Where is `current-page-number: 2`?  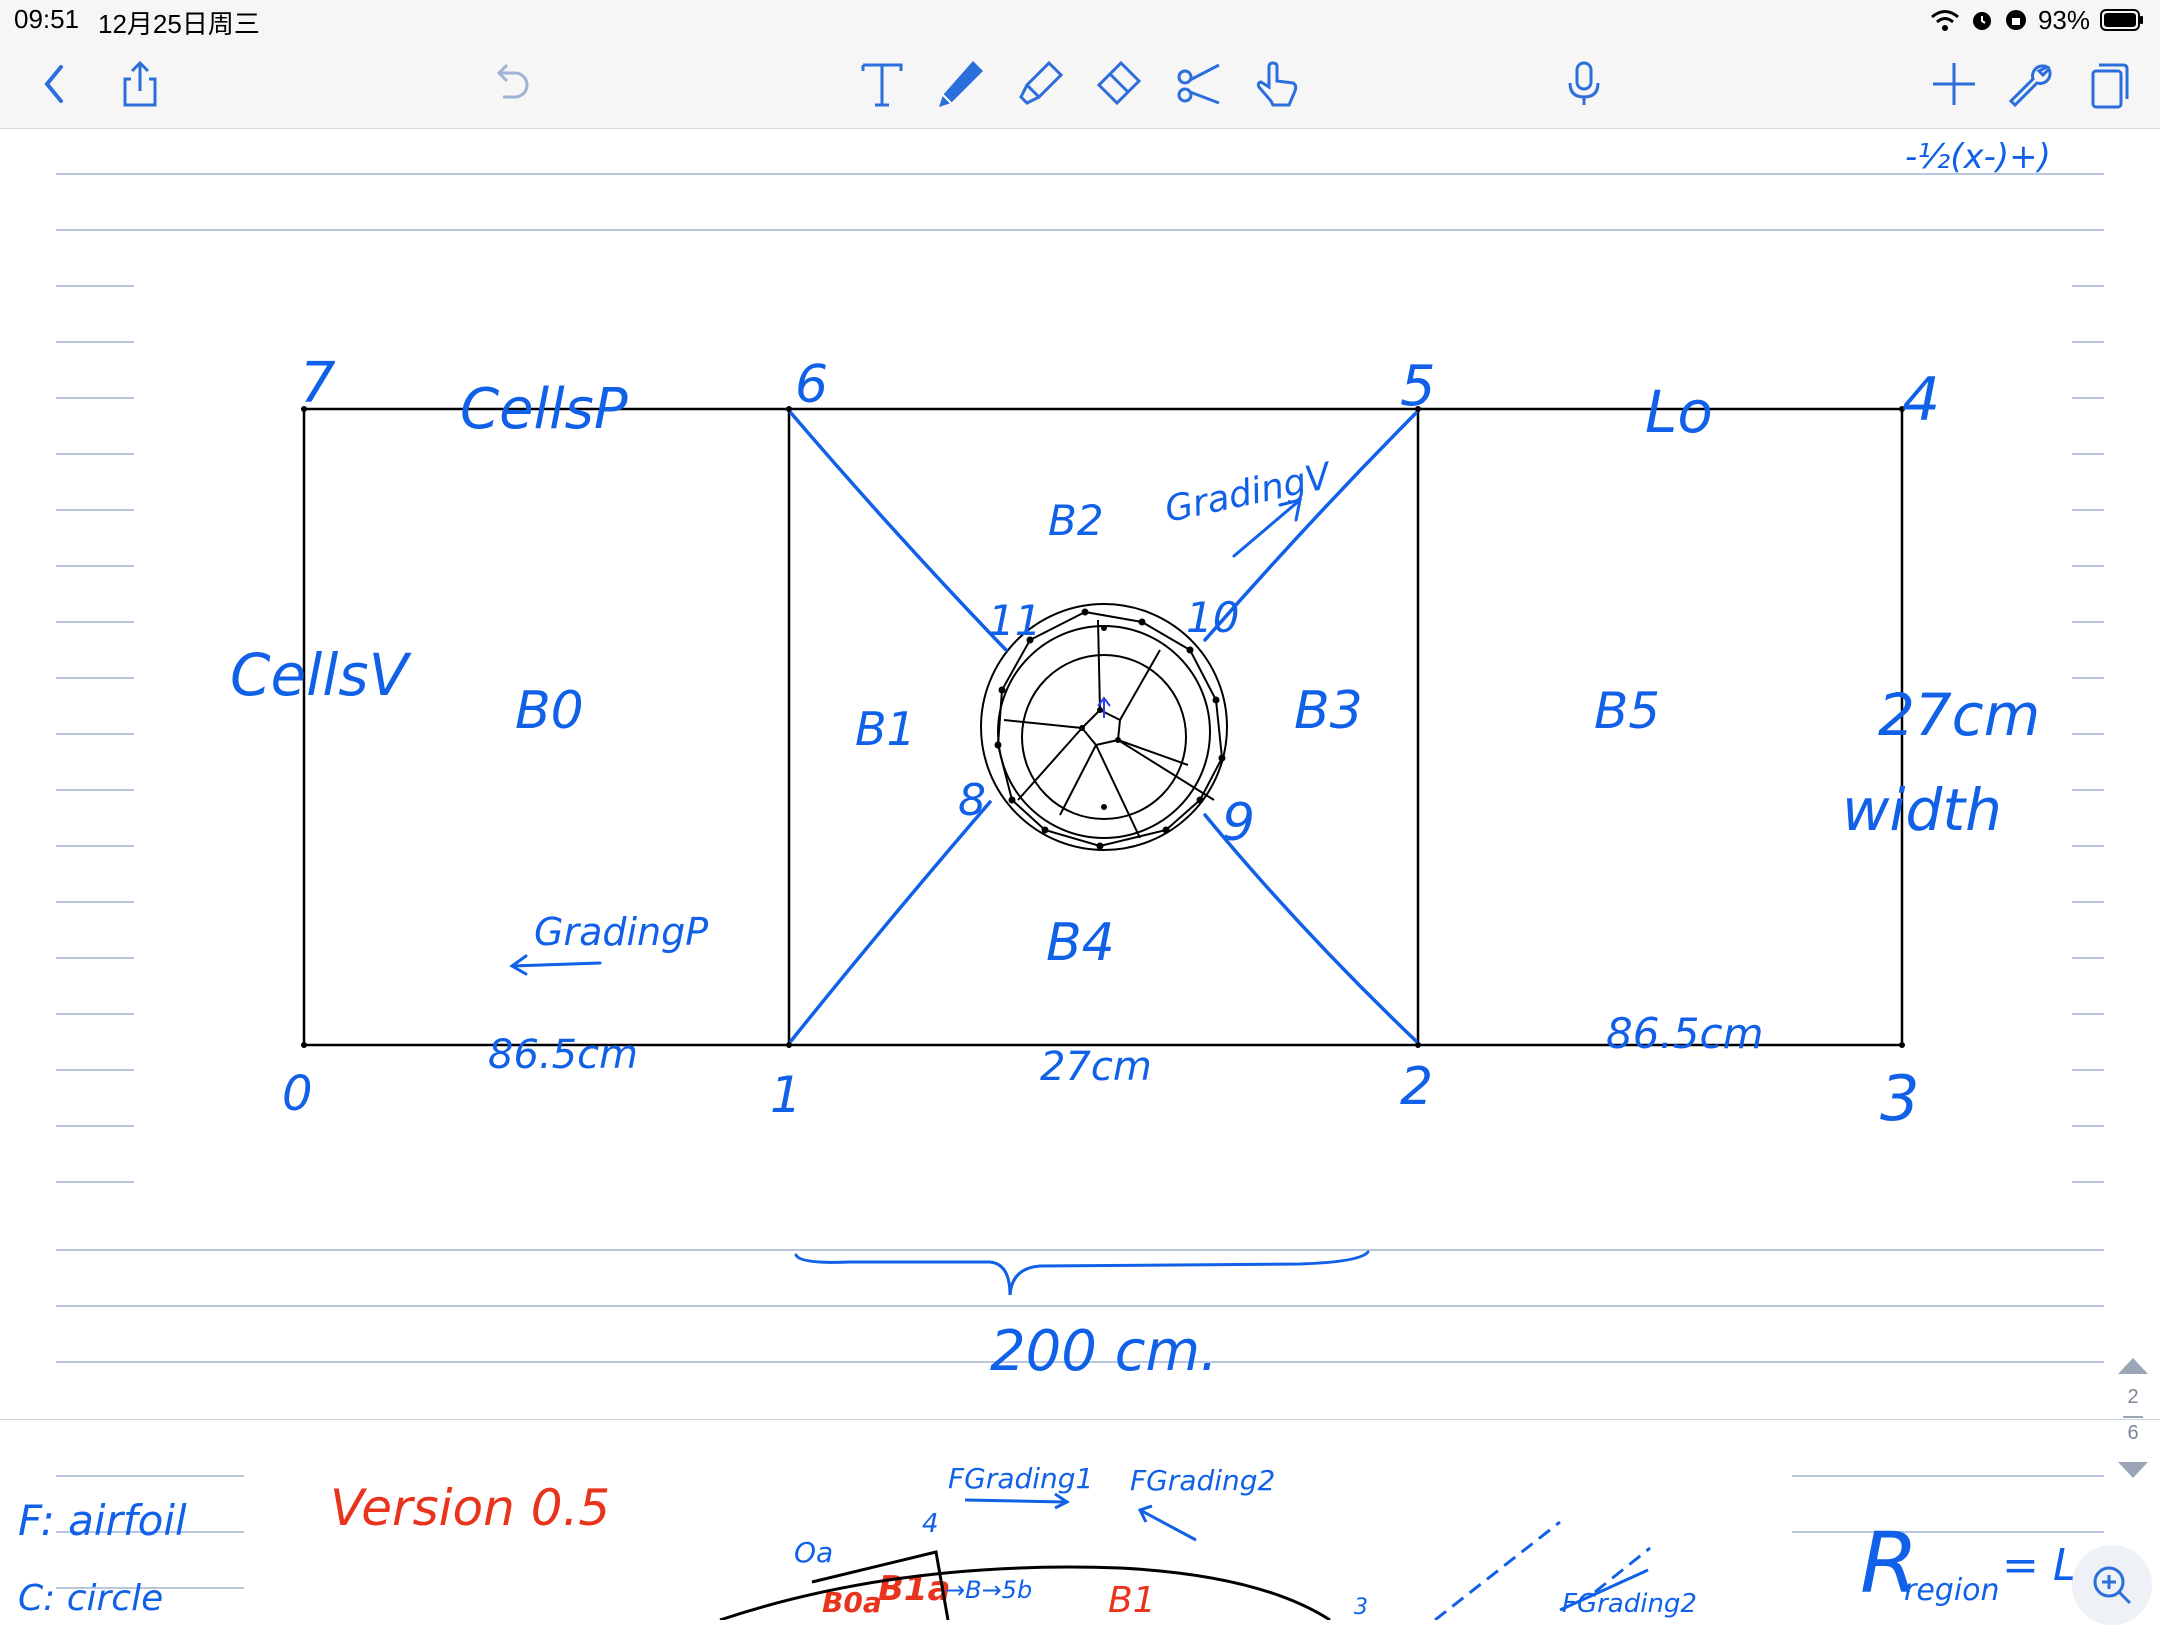 current-page-number: 2 is located at coordinates (2133, 1397).